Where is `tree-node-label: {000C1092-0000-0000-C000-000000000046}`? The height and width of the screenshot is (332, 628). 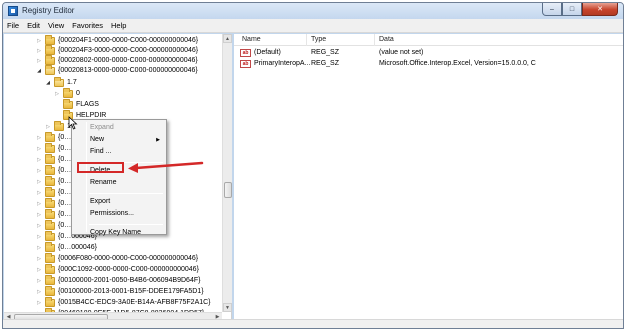 tree-node-label: {000C1092-0000-0000-C000-000000000046} is located at coordinates (128, 269).